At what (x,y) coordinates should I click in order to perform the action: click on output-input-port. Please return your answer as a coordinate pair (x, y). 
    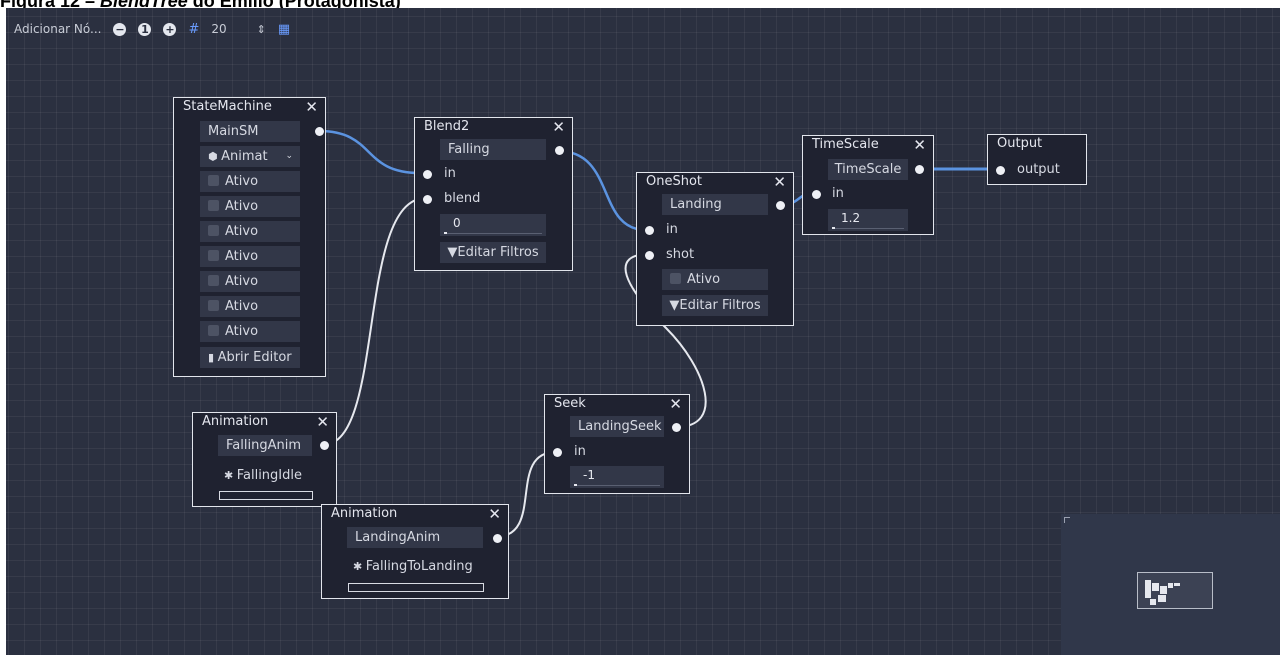
    Looking at the image, I should click on (1000, 170).